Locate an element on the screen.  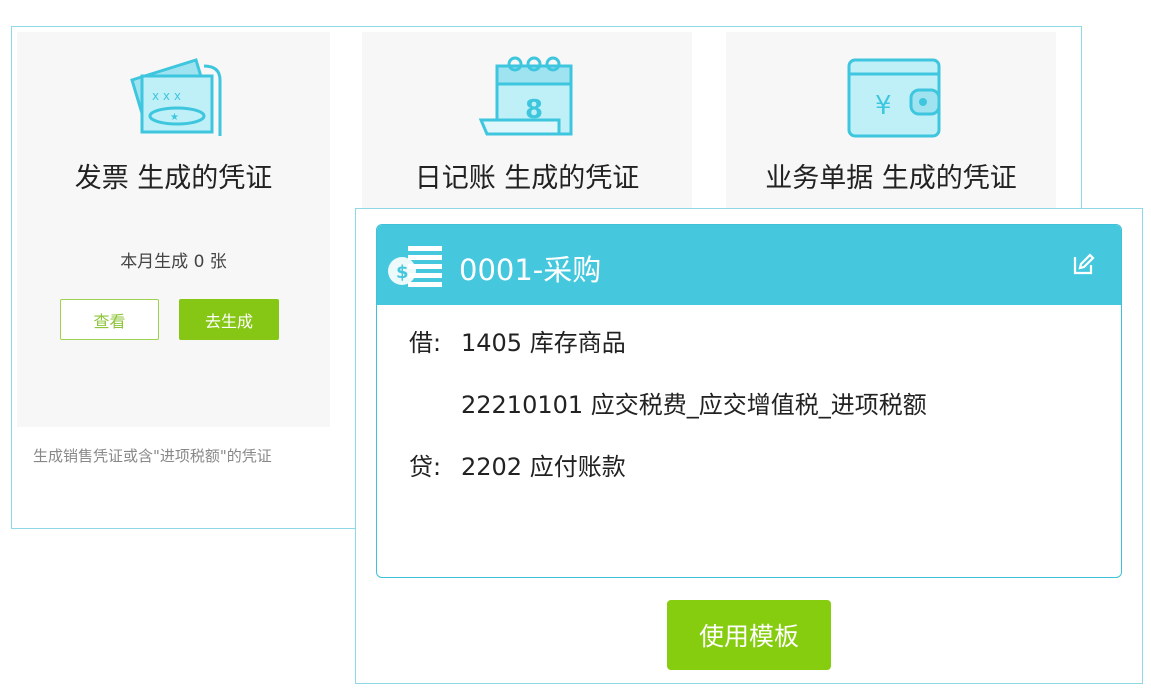
invoice-icon: x x x ★ is located at coordinates (175, 97).